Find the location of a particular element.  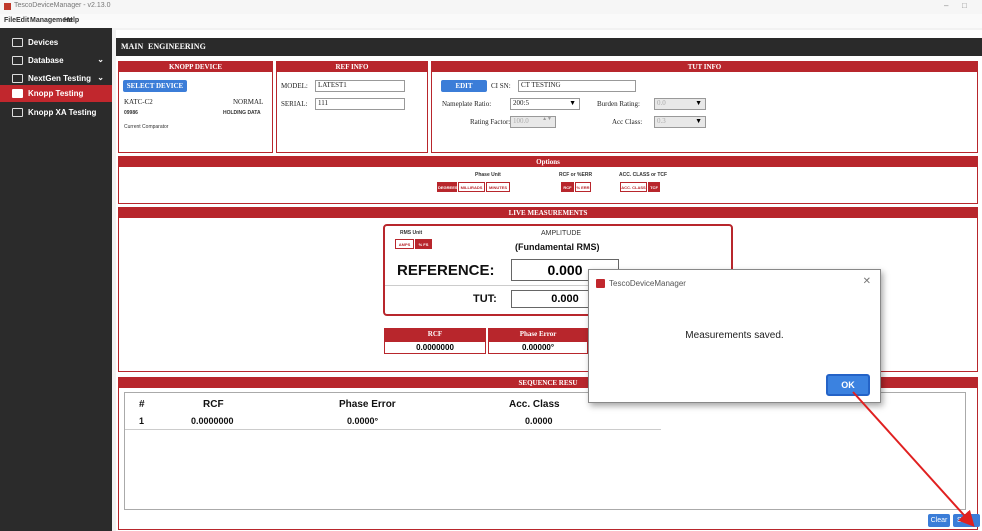

arrow-line is located at coordinates (913, 459).